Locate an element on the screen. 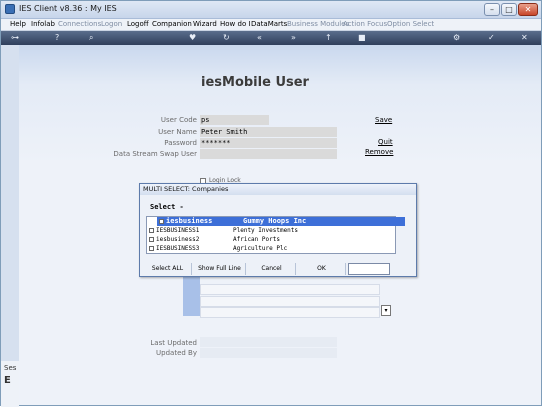 The image size is (542, 407). company-code: IESBUSINESS3 is located at coordinates (178, 248).